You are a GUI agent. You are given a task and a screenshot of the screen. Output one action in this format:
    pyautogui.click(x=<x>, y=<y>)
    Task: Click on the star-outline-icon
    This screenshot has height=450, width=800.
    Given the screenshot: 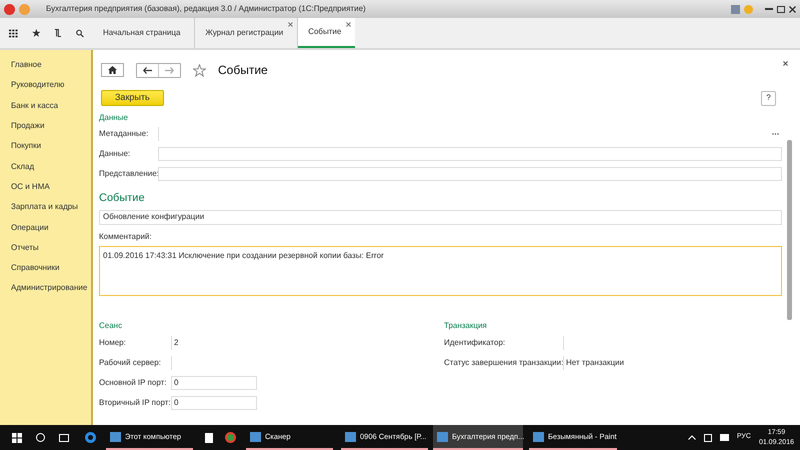 What is the action you would take?
    pyautogui.click(x=199, y=70)
    